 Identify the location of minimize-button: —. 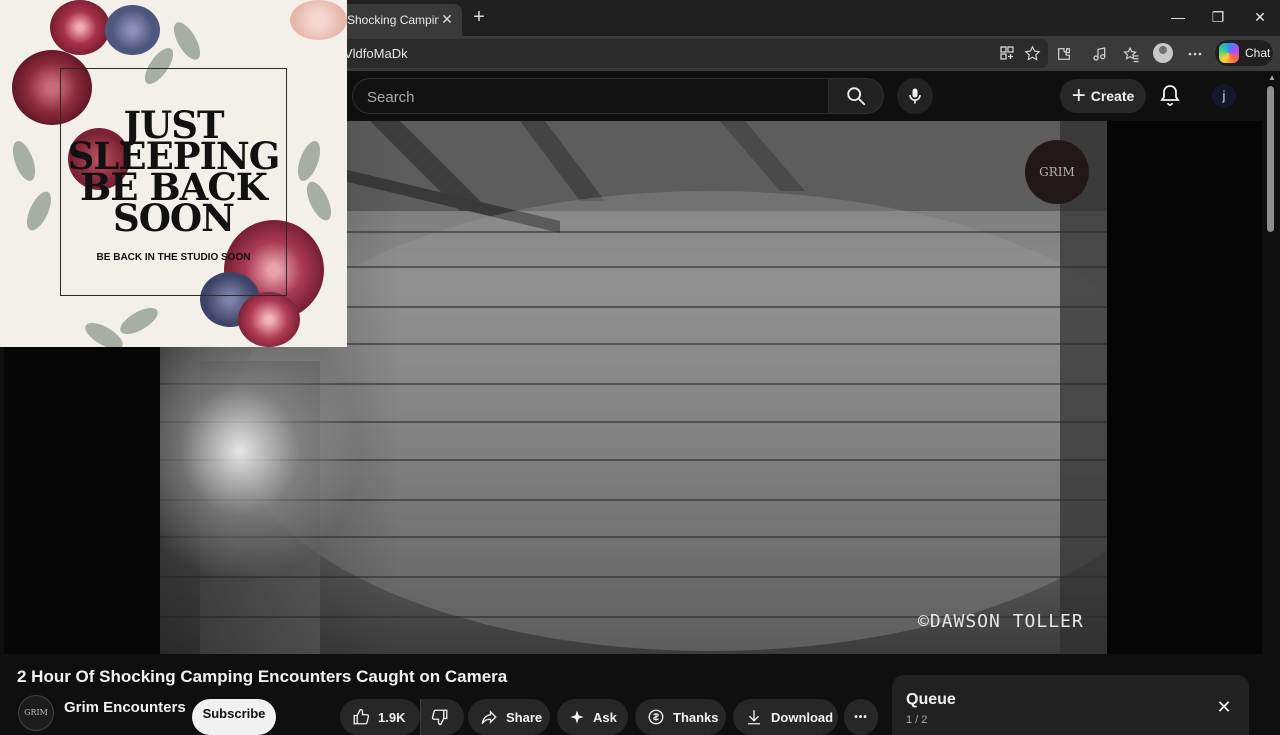
(1178, 17).